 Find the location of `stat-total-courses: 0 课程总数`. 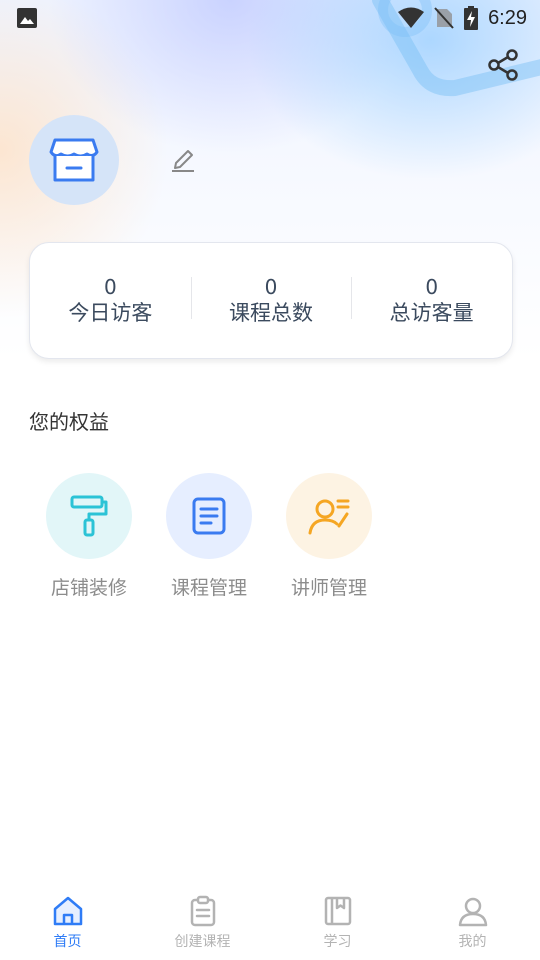

stat-total-courses: 0 课程总数 is located at coordinates (271, 300).